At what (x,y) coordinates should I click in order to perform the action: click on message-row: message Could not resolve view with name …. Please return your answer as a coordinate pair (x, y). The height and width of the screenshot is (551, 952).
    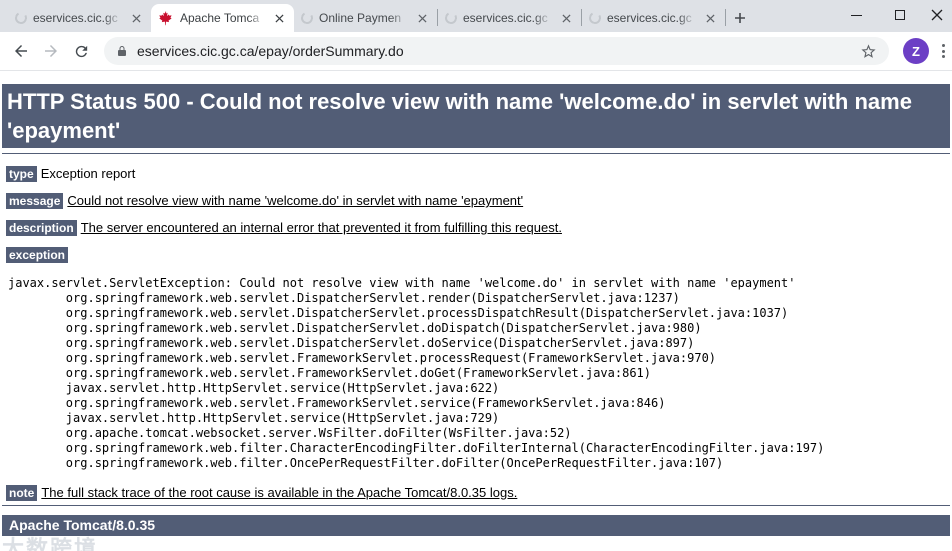
    Looking at the image, I should click on (478, 201).